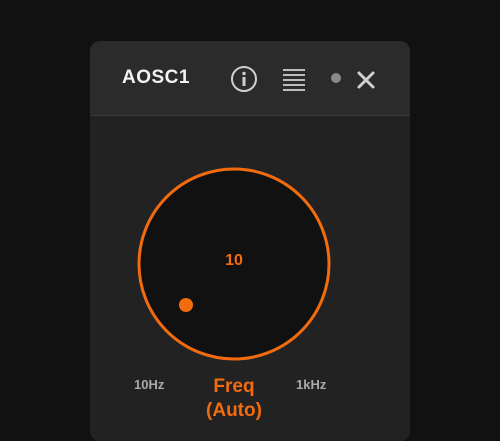 The width and height of the screenshot is (500, 441). What do you see at coordinates (186, 305) in the screenshot?
I see `knob-indicator-dot` at bounding box center [186, 305].